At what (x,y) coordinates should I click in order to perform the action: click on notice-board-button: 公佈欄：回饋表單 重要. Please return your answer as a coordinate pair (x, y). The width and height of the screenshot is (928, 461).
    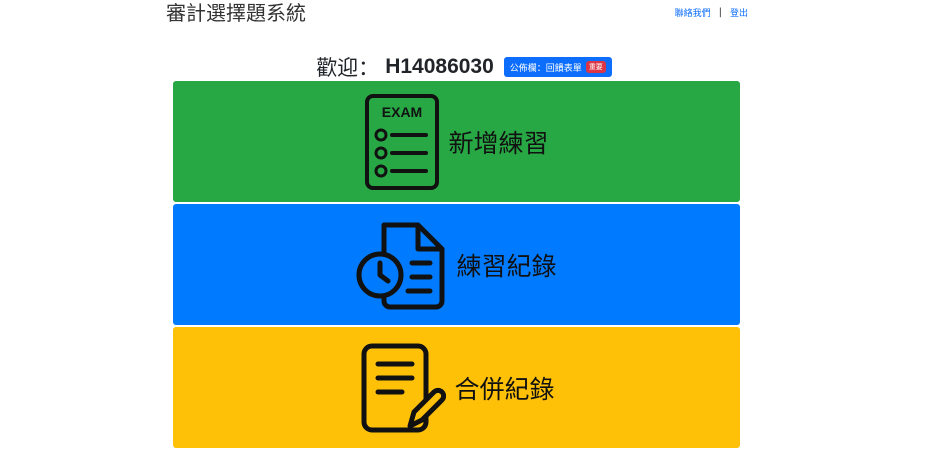
    Looking at the image, I should click on (557, 67).